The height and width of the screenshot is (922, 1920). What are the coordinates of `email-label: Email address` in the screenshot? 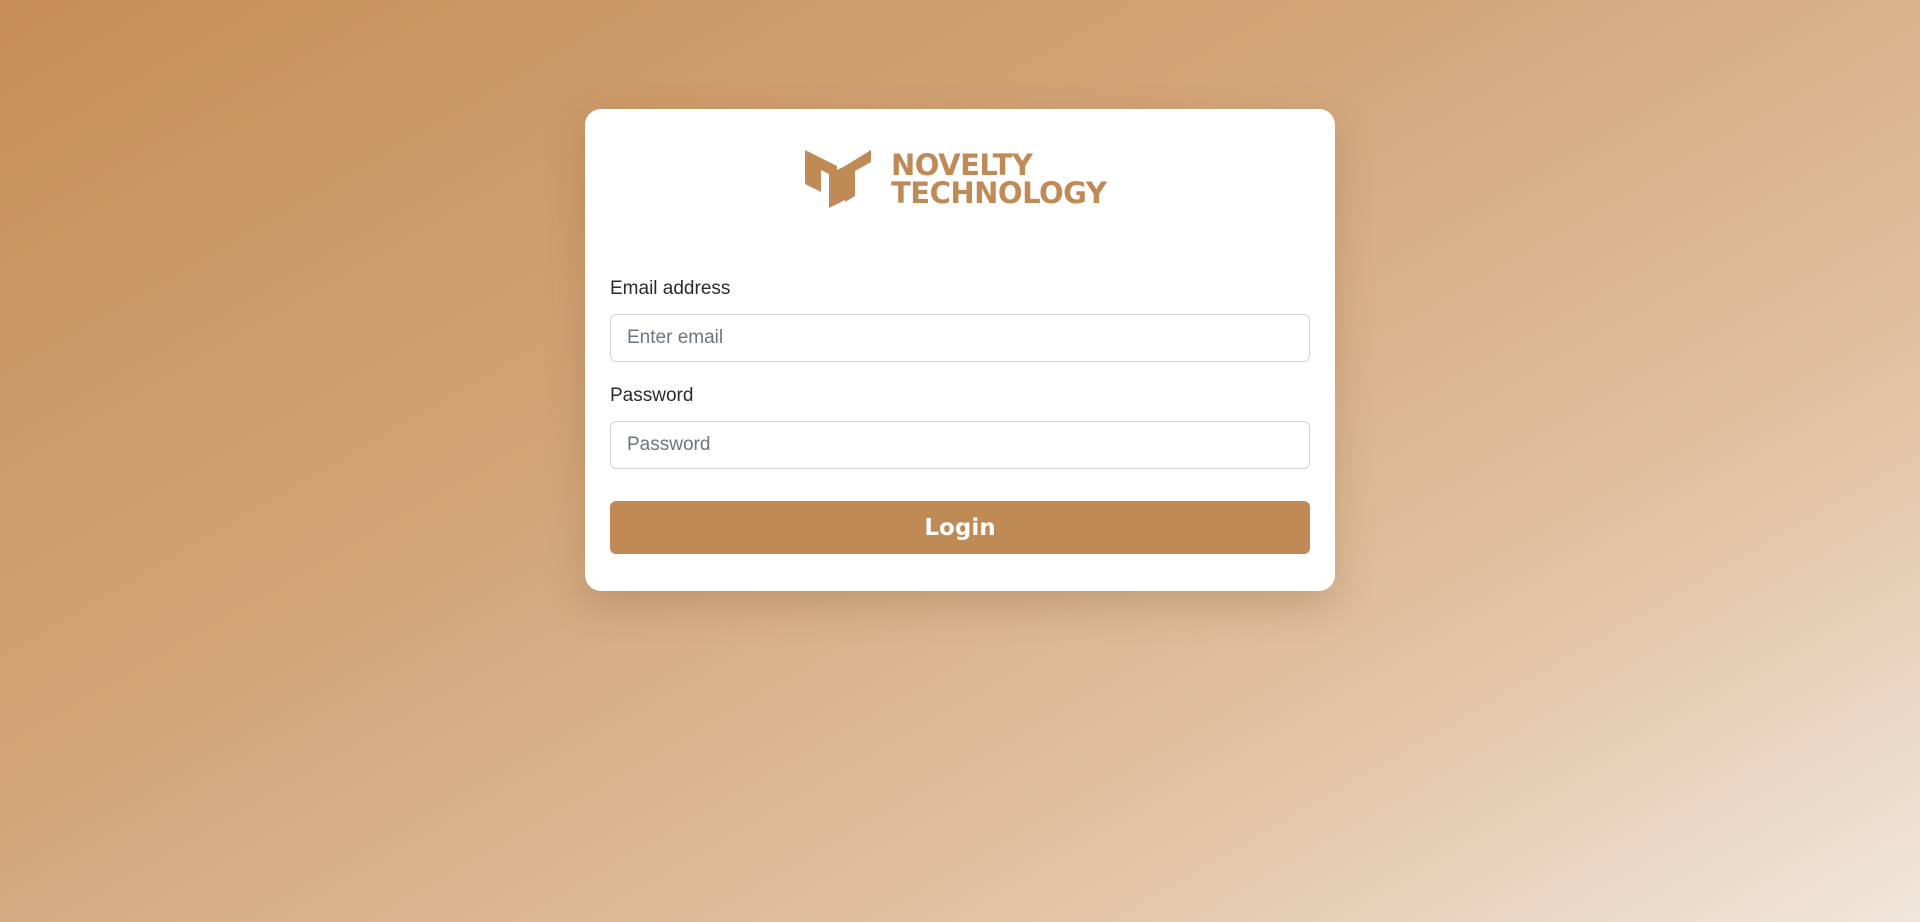 It's located at (670, 288).